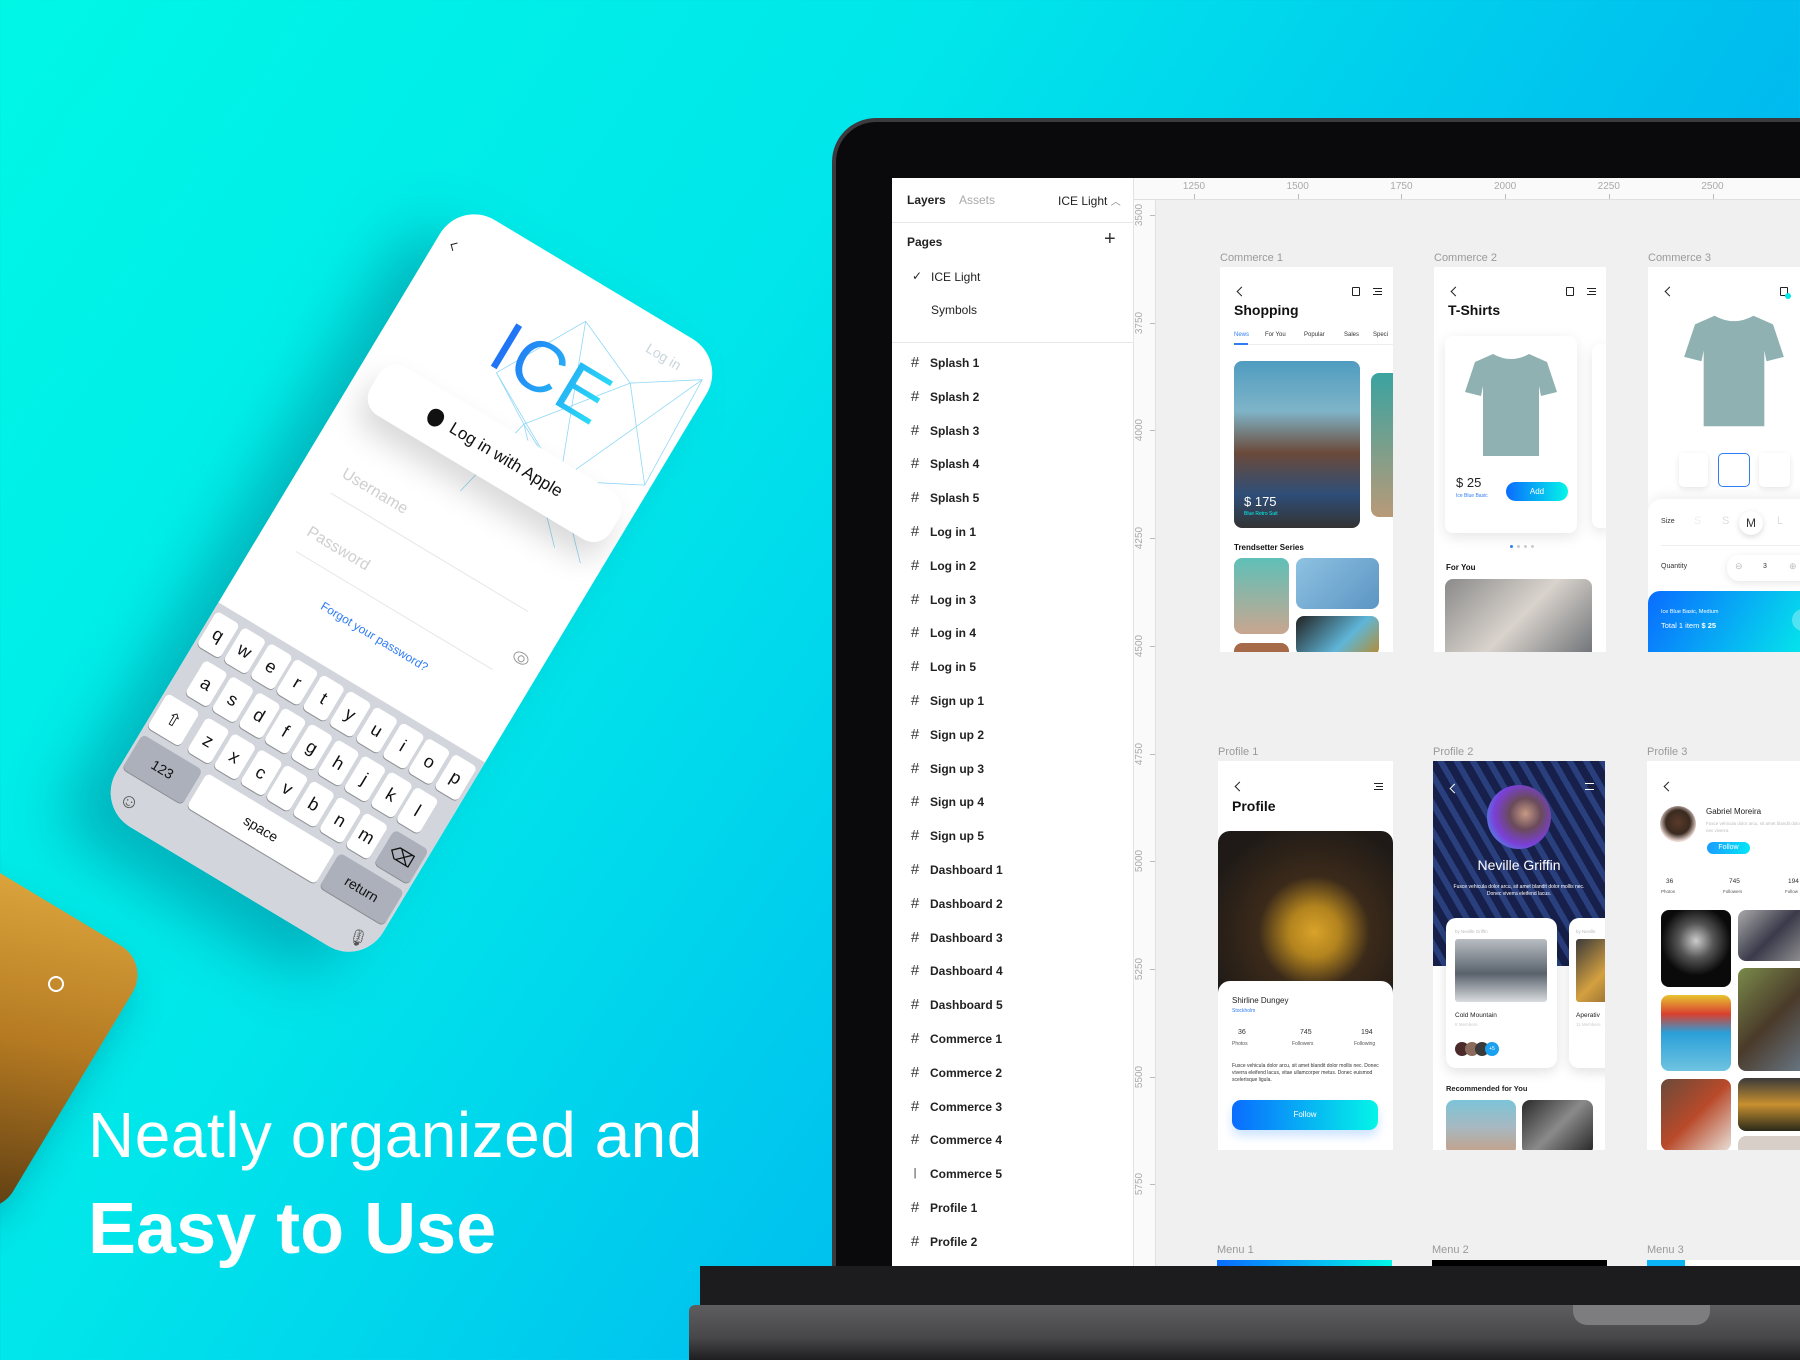 The image size is (1800, 1360). Describe the element at coordinates (953, 599) in the screenshot. I see `layer-label: Log in 3` at that location.